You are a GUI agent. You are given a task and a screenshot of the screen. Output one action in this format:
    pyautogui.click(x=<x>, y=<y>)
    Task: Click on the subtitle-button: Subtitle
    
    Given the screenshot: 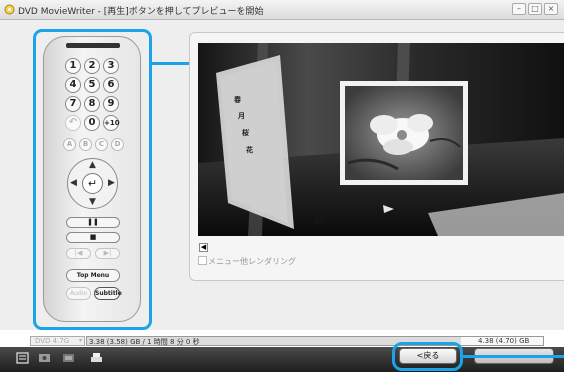 What is the action you would take?
    pyautogui.click(x=108, y=293)
    